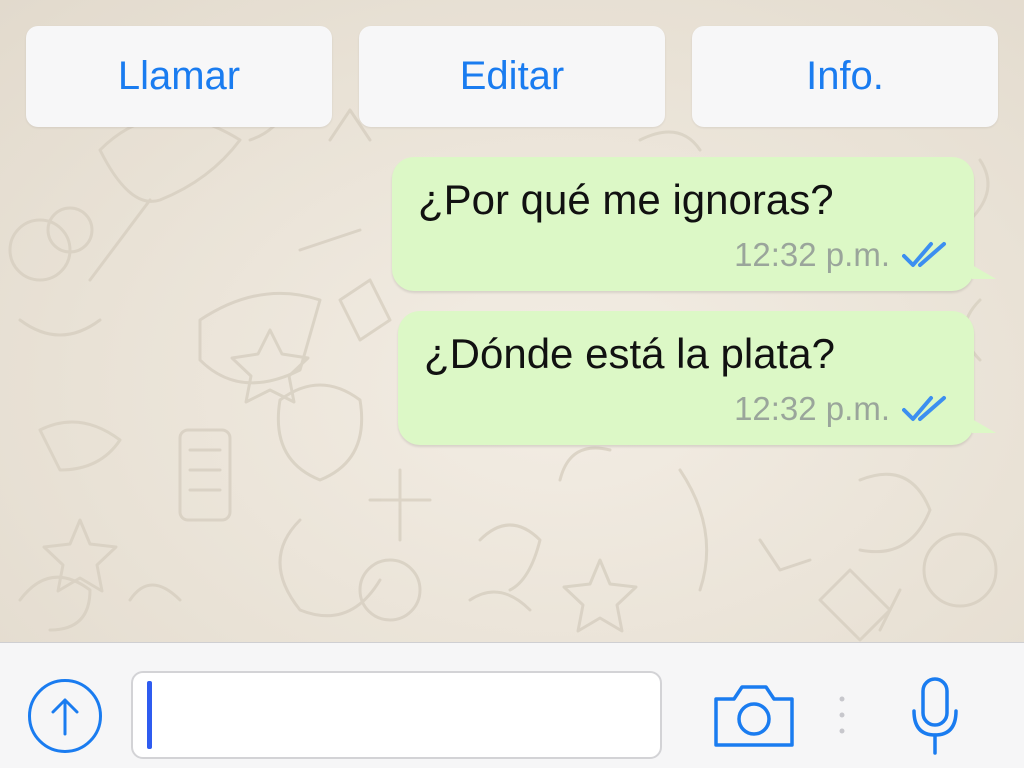  I want to click on message-text: ¿Por qué me ignoras?, so click(626, 199).